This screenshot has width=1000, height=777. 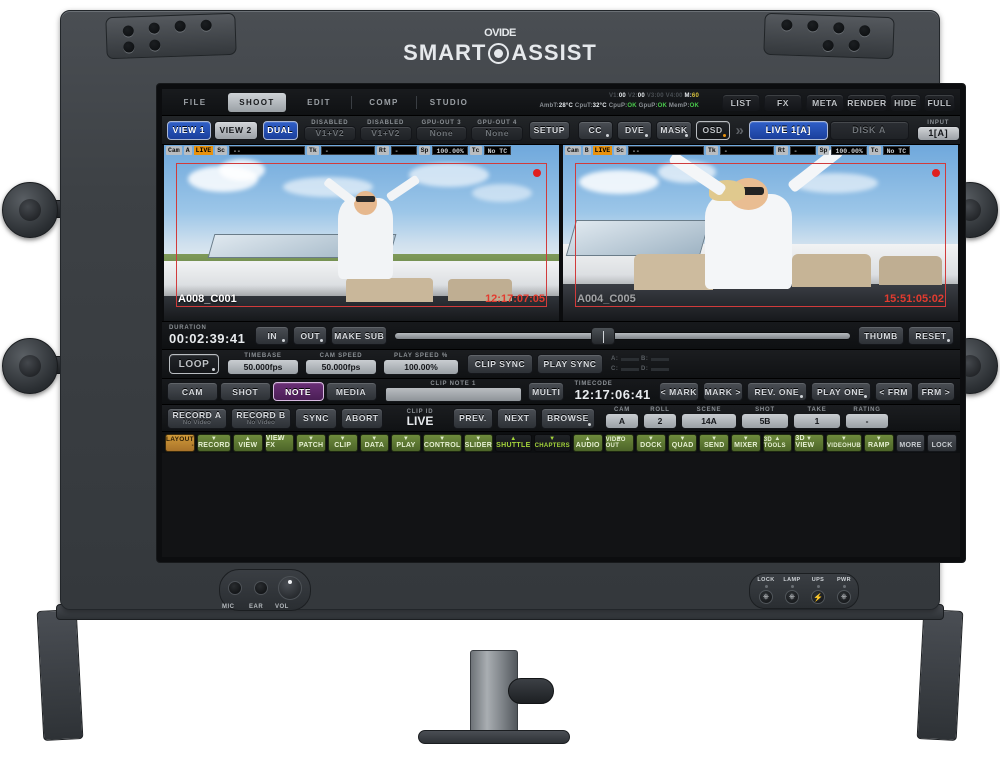 What do you see at coordinates (867, 102) in the screenshot?
I see `render-button: RENDER` at bounding box center [867, 102].